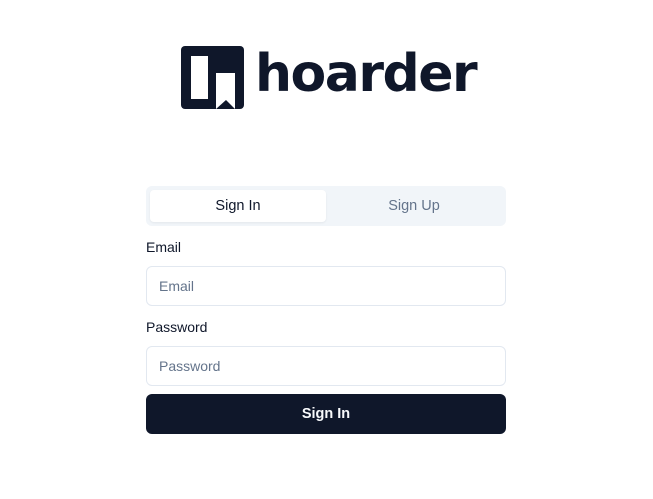 The image size is (653, 499). Describe the element at coordinates (326, 366) in the screenshot. I see `password-field` at that location.